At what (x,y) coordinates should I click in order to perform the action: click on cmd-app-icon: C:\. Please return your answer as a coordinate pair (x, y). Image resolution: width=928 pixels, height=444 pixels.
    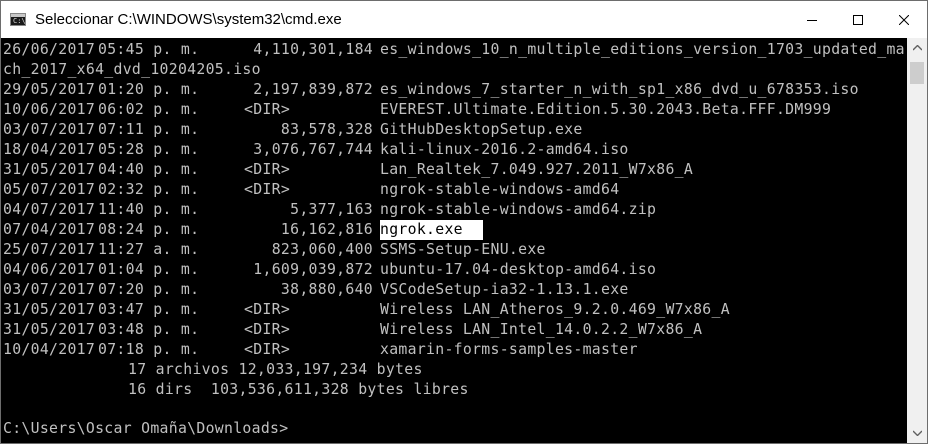
    Looking at the image, I should click on (18, 19).